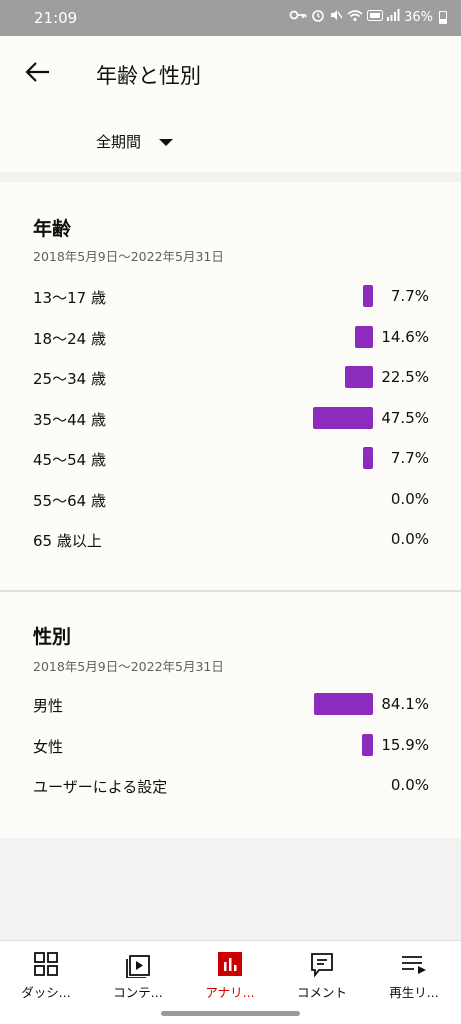  Describe the element at coordinates (128, 666) in the screenshot. I see `gender-date-range: 2018年5月9日～2022年5月31日` at that location.